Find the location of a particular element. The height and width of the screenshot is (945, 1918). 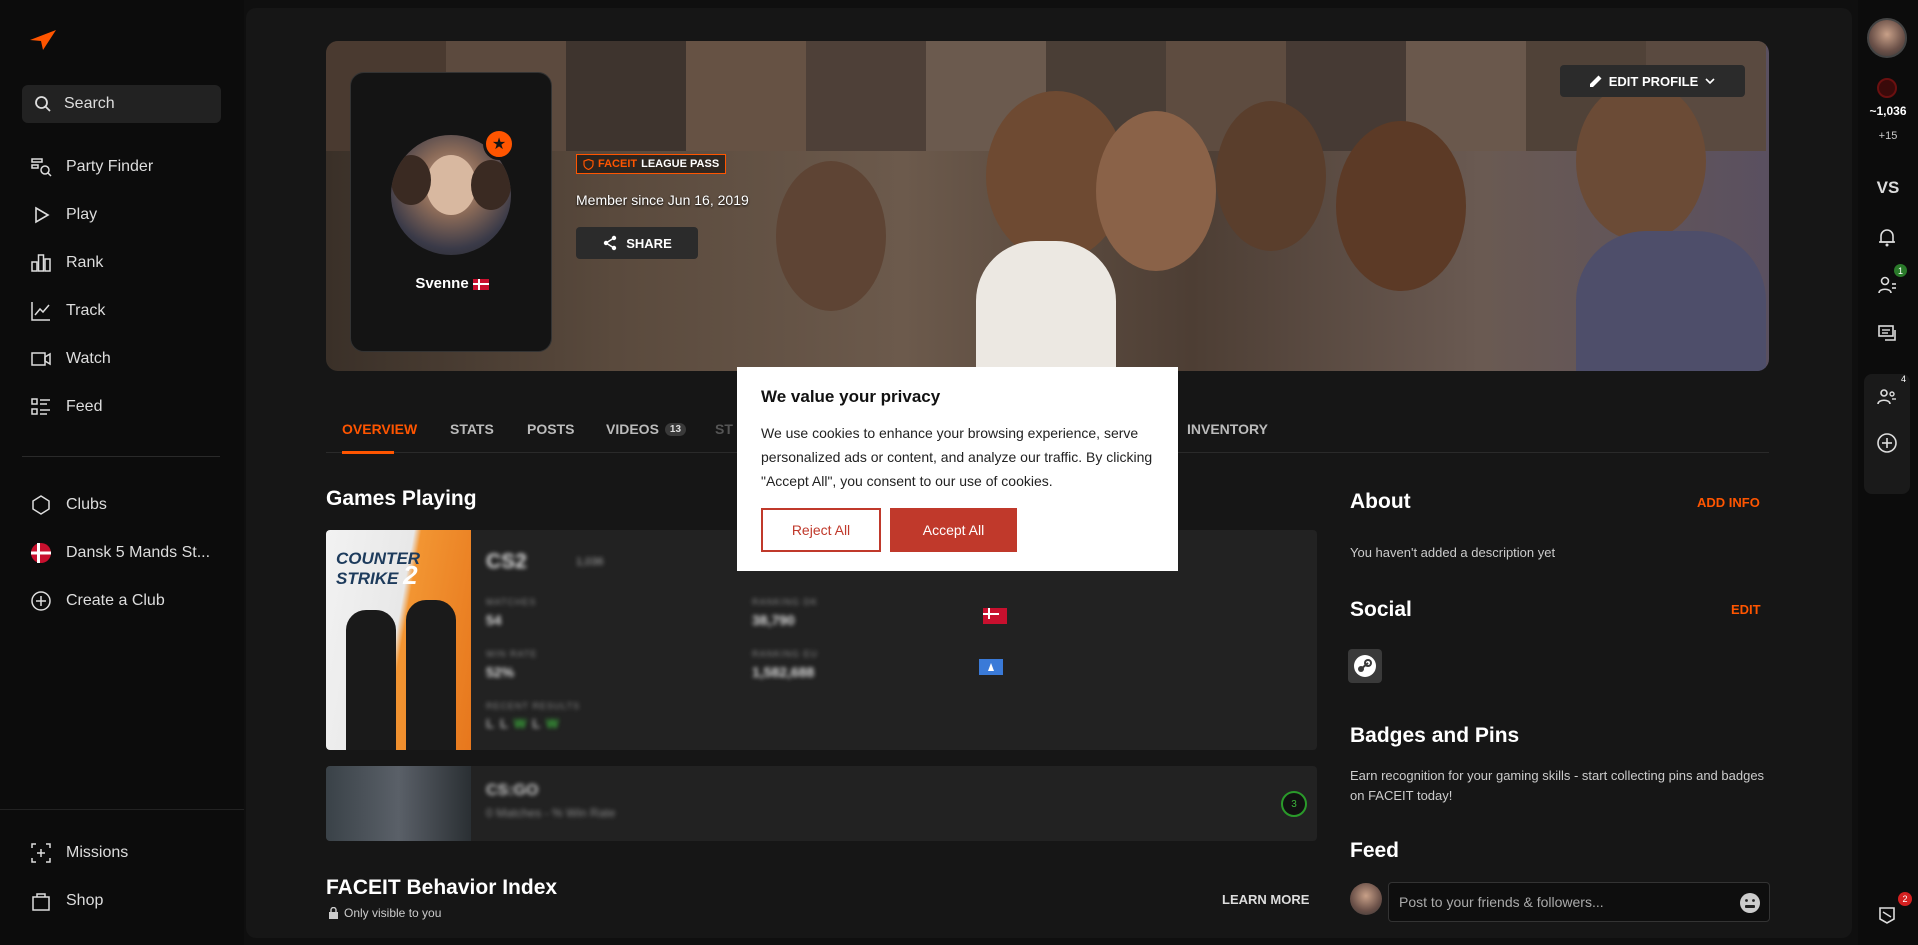

nav-track: Track is located at coordinates (67, 311).